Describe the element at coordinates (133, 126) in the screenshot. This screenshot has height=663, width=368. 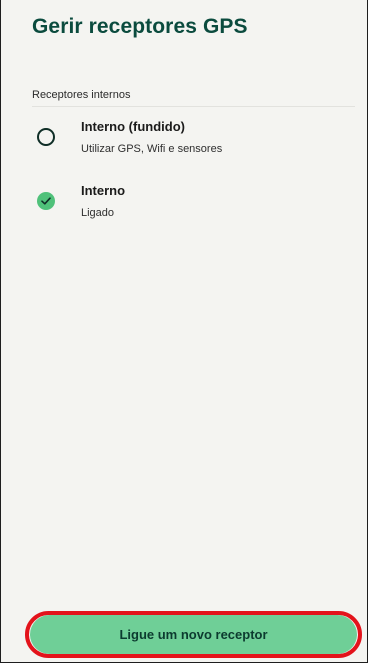
I see `receiver-title: Interno (fundido)` at that location.